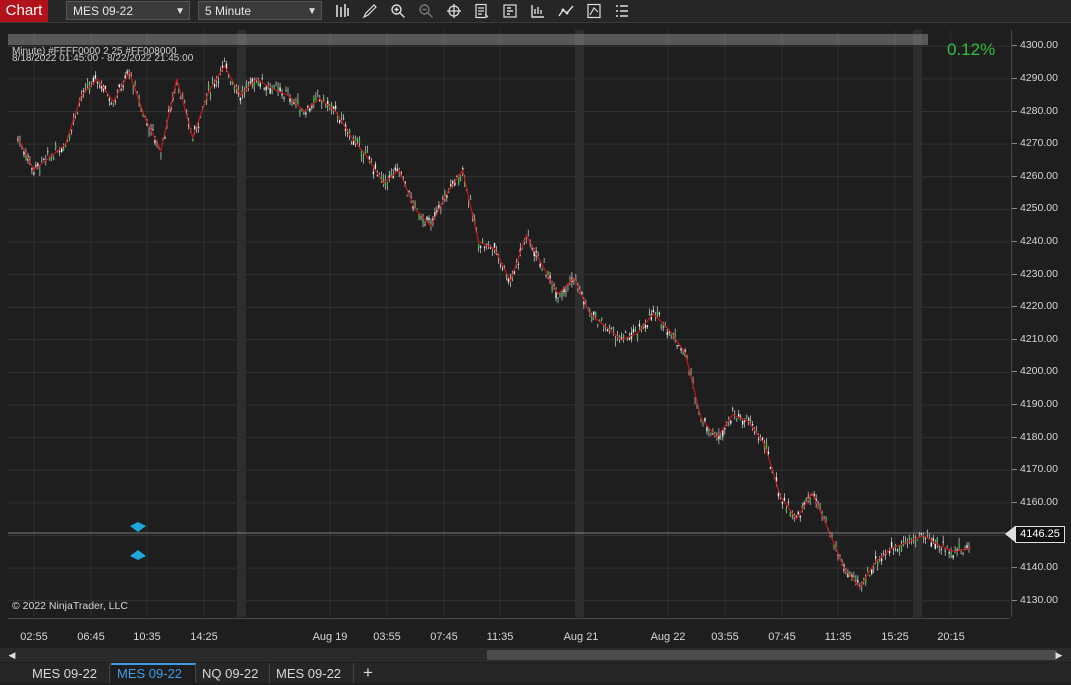 The height and width of the screenshot is (685, 1071). What do you see at coordinates (1059, 655) in the screenshot?
I see `scroll-right-arrow-icon: ▶` at bounding box center [1059, 655].